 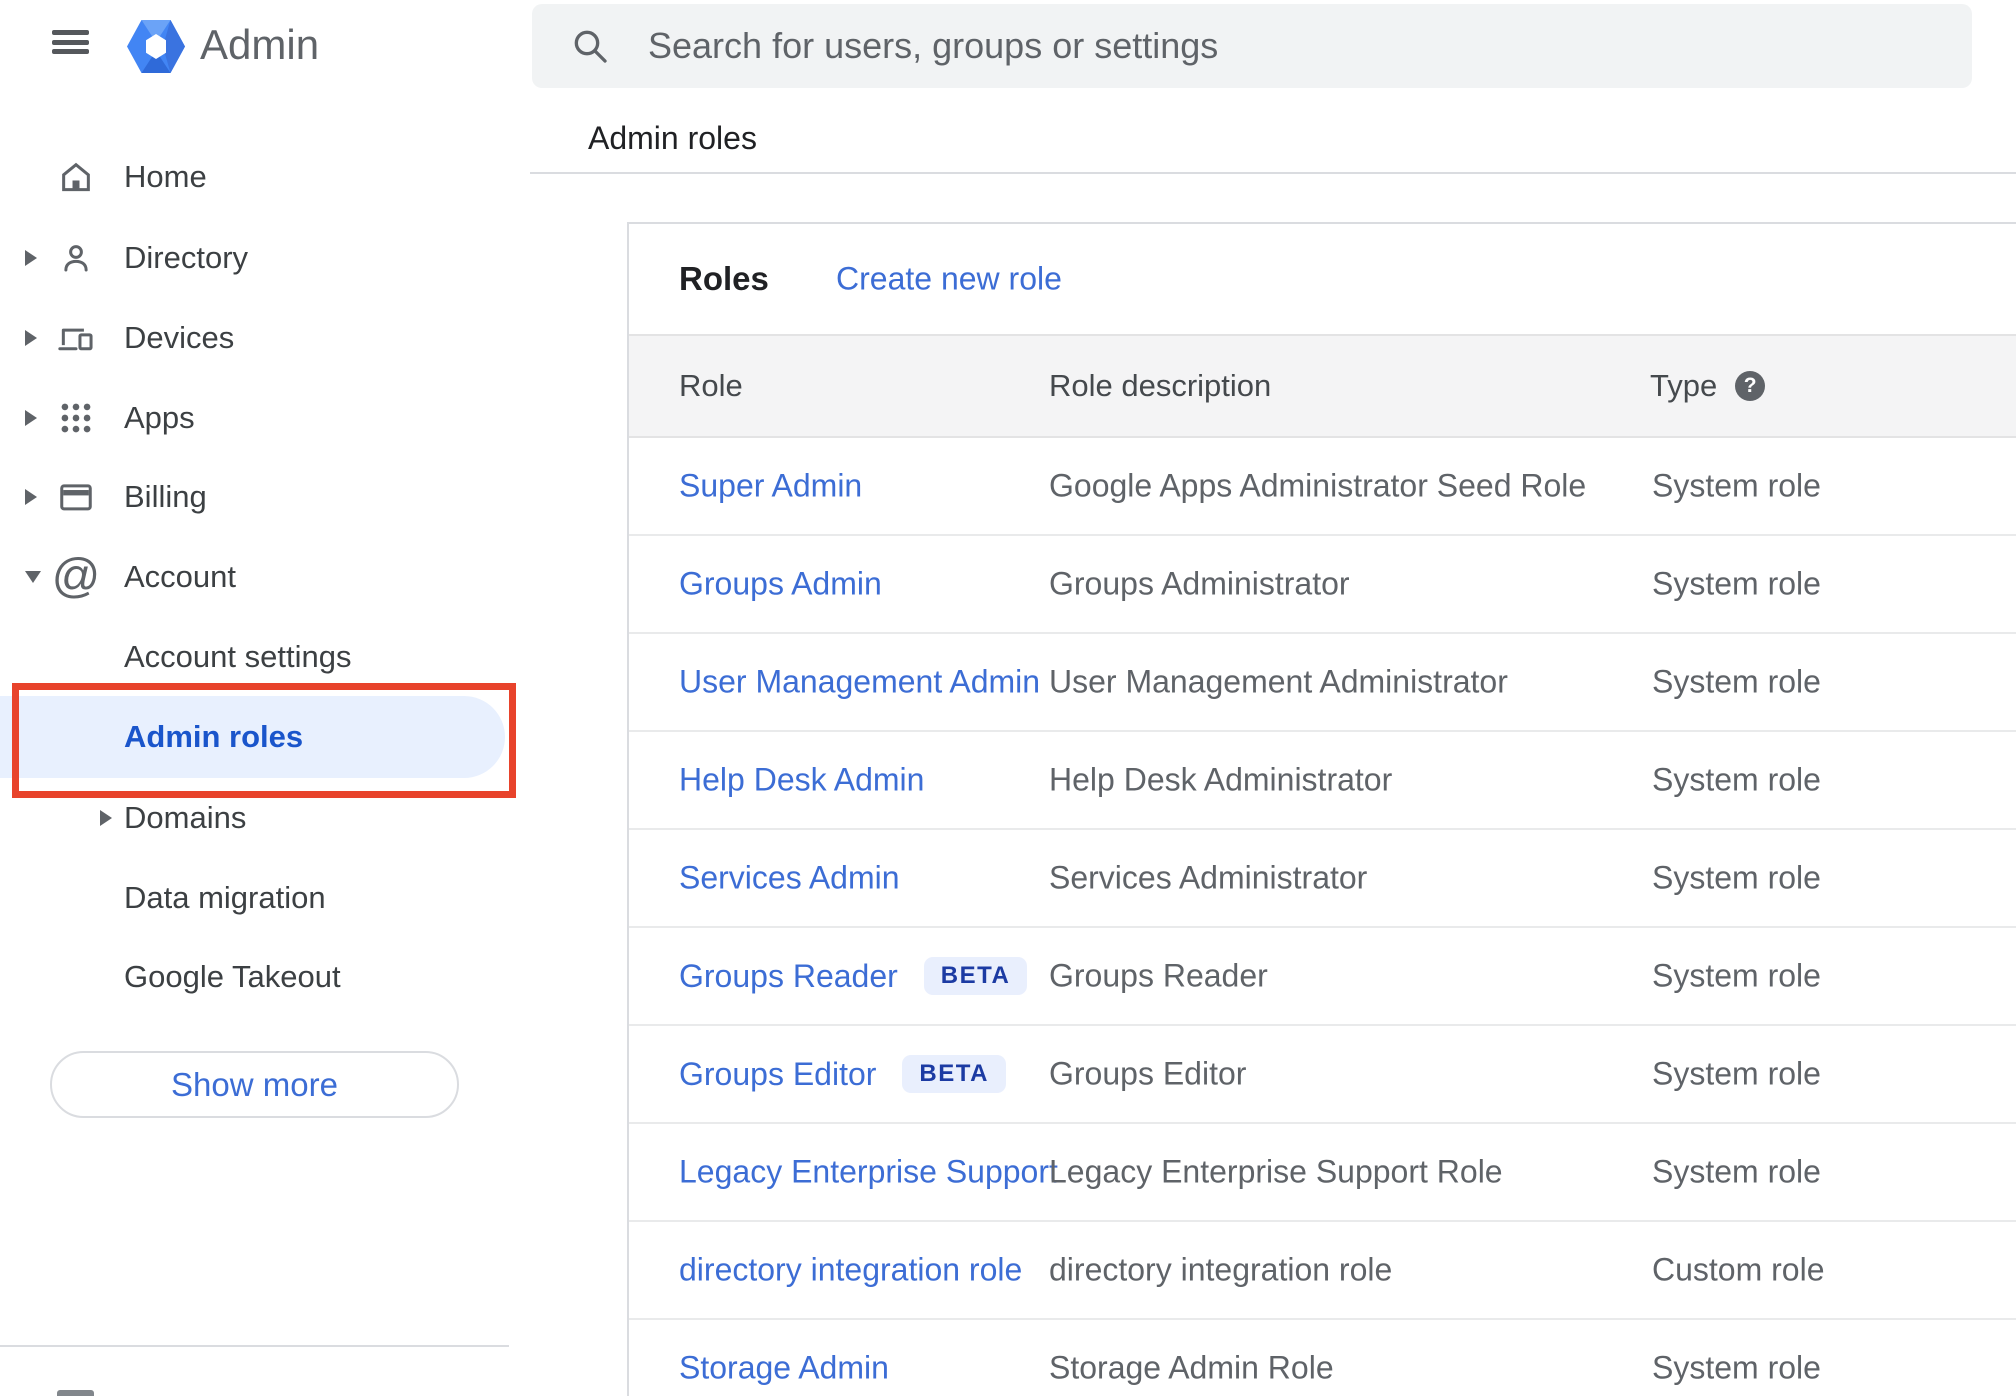 What do you see at coordinates (1322, 386) in the screenshot?
I see `table-header-row: Role Role description Type ?` at bounding box center [1322, 386].